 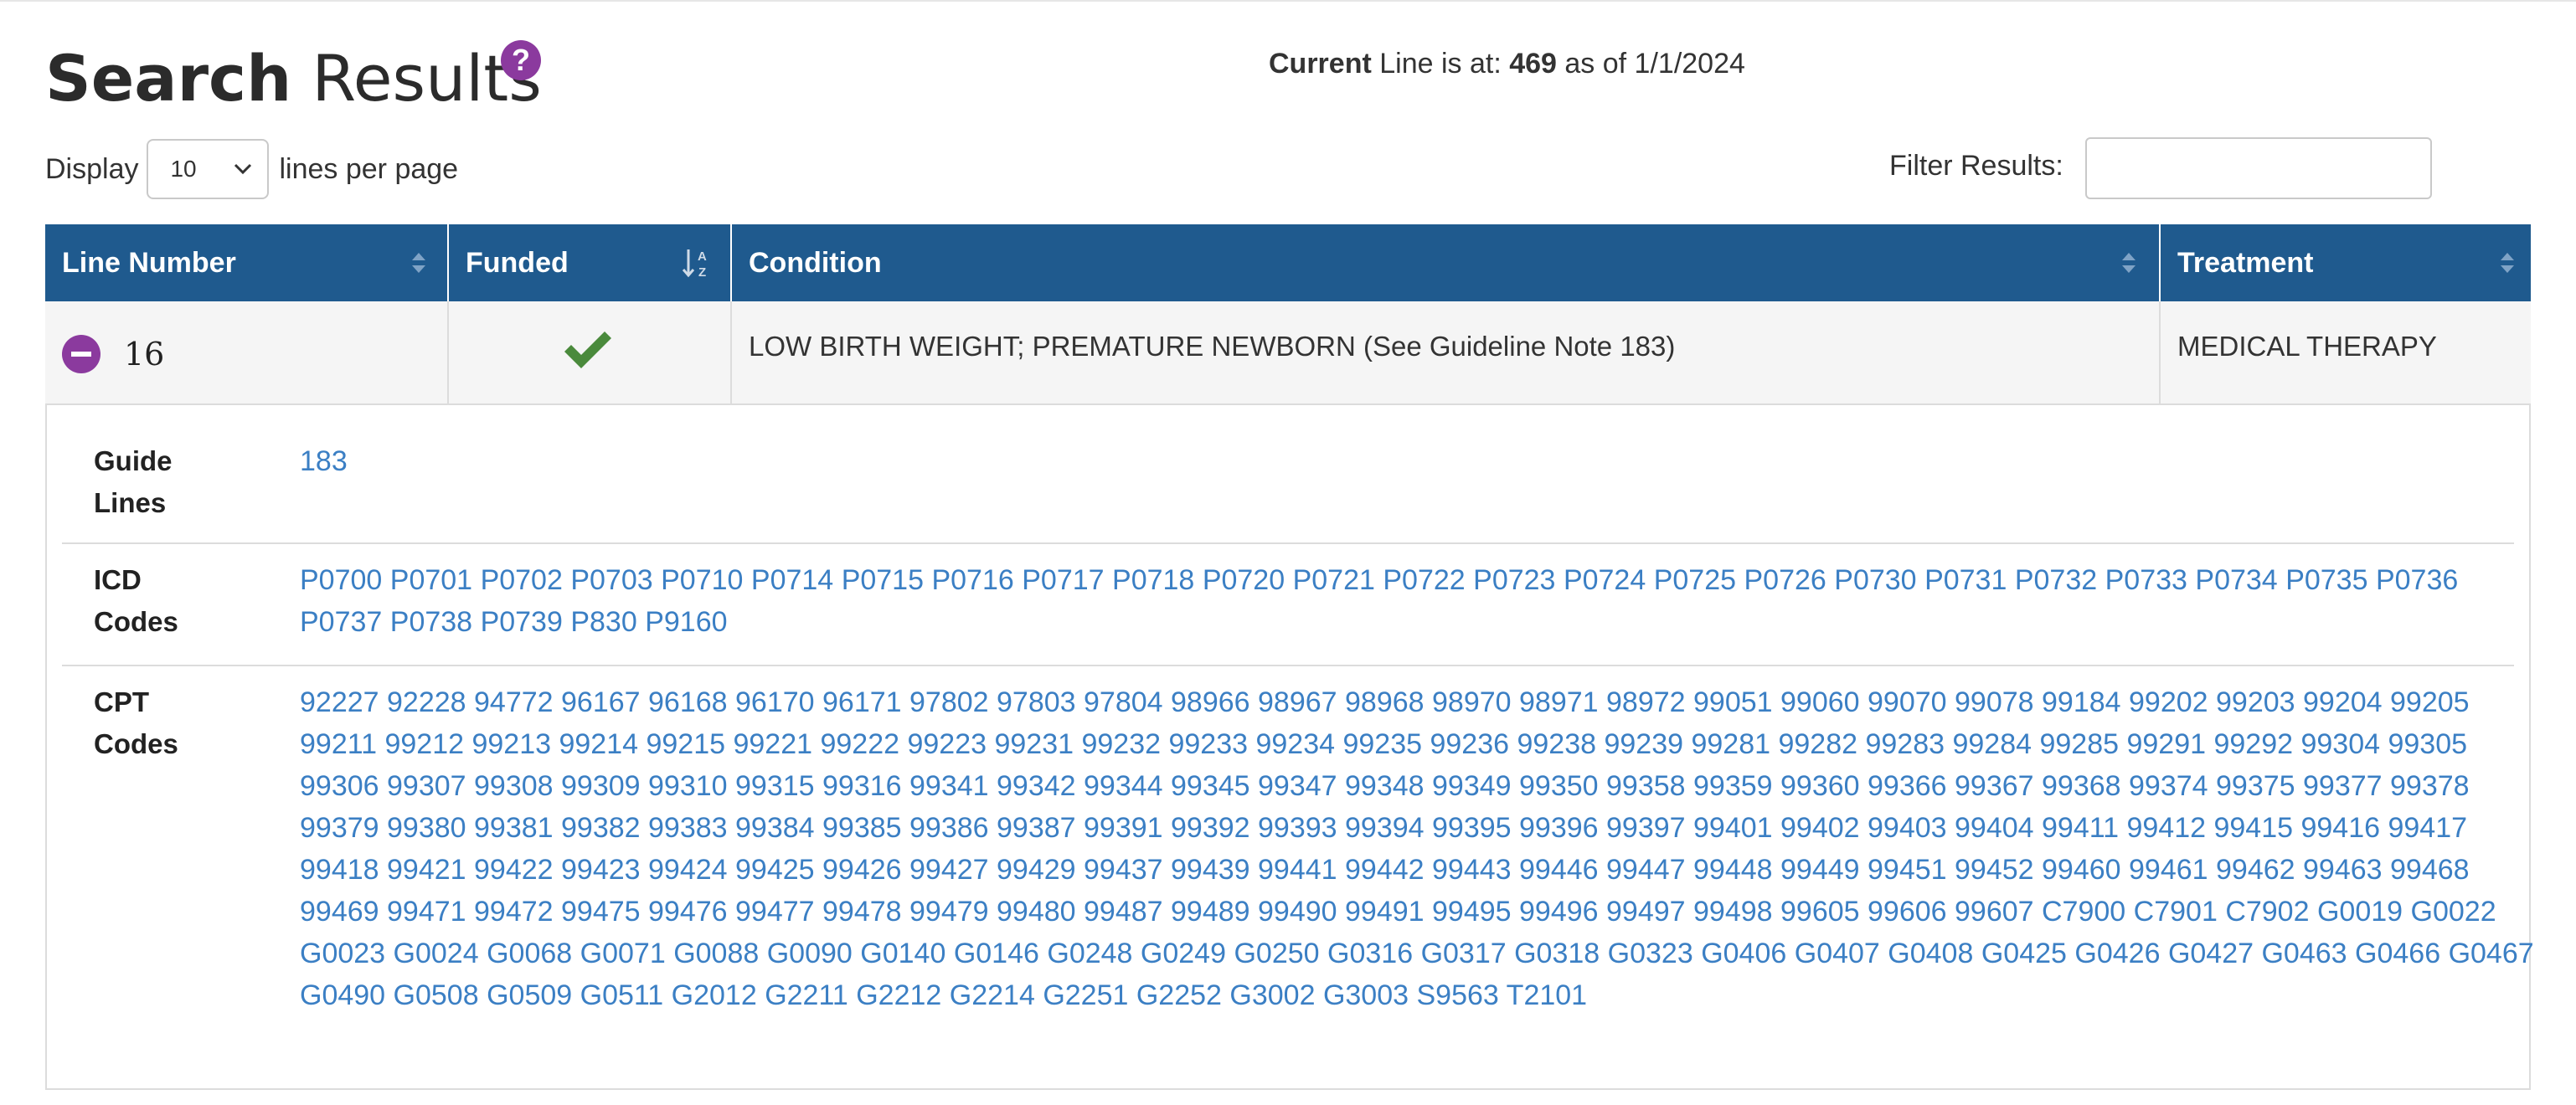 What do you see at coordinates (1553, 954) in the screenshot?
I see `code-link: G0318` at bounding box center [1553, 954].